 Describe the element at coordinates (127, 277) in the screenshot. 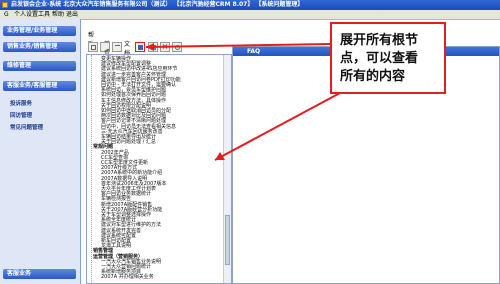

I see `tree-node: 2007A 并办理相关业务` at that location.